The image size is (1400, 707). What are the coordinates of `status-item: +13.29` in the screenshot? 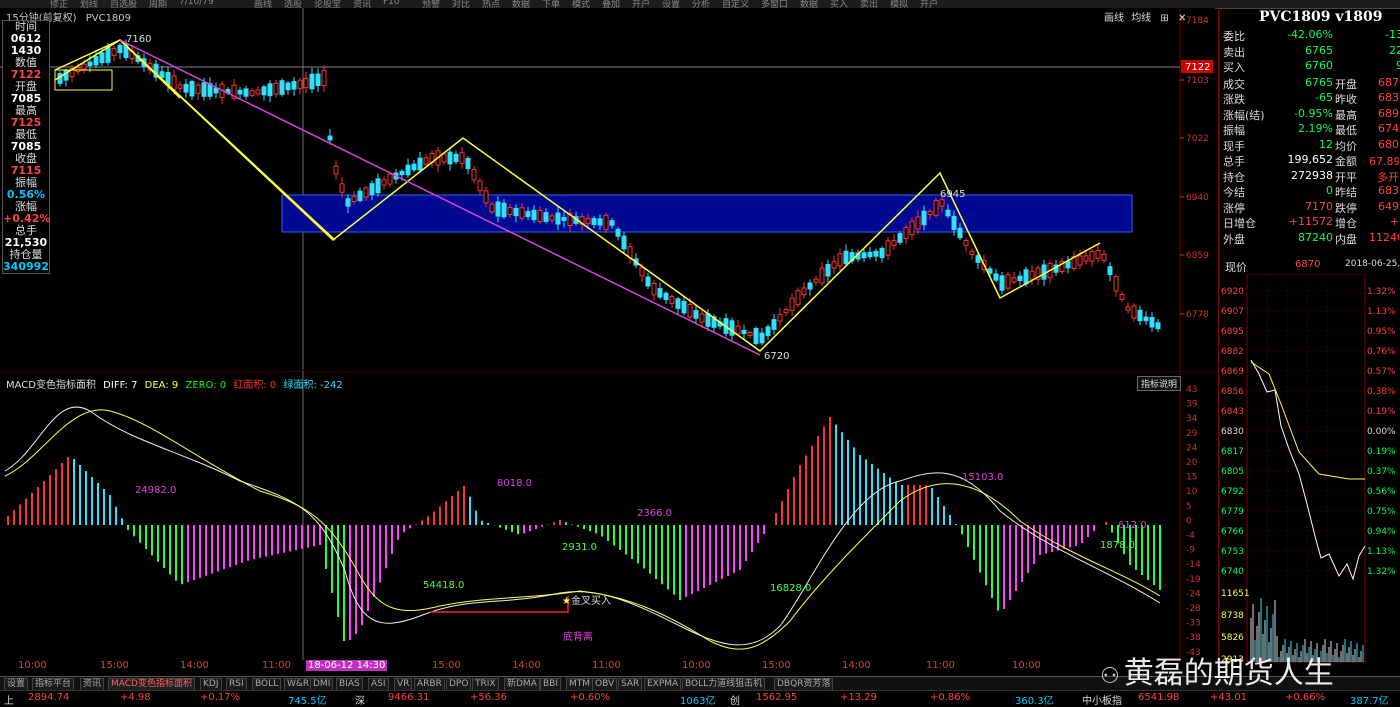 It's located at (859, 697).